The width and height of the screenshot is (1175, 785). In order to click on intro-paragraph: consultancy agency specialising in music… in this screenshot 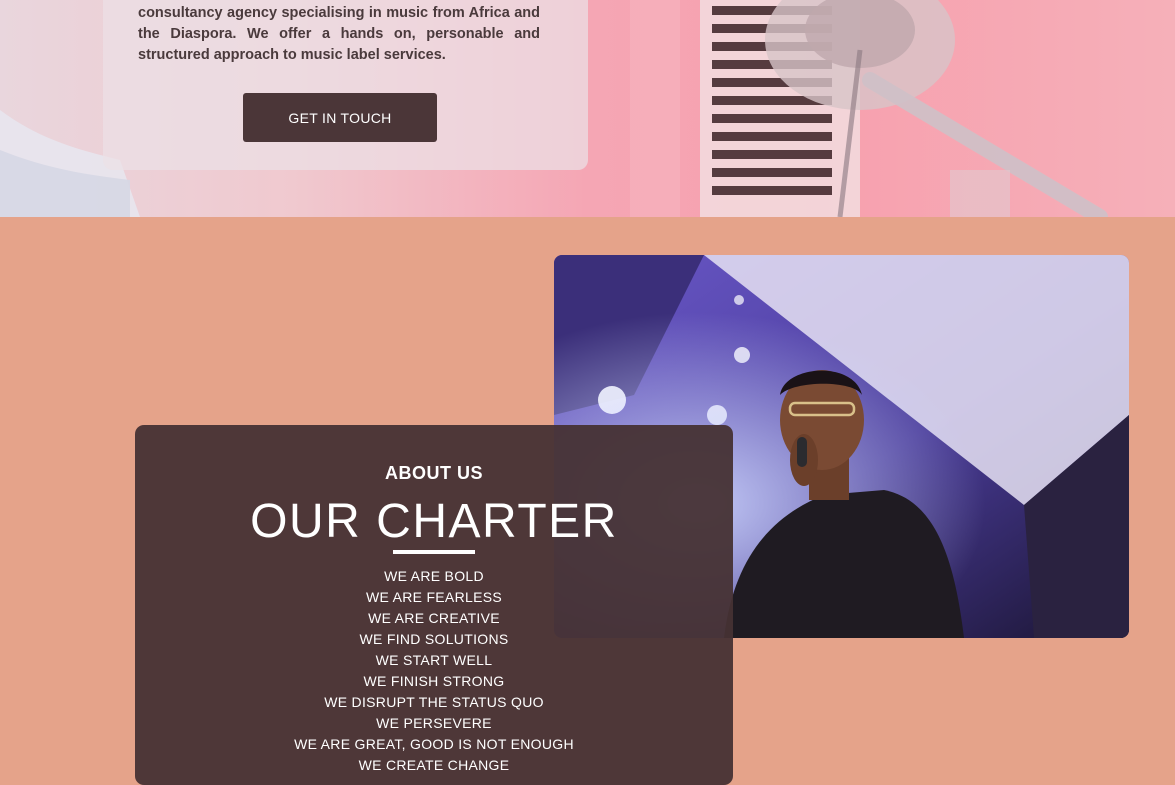, I will do `click(339, 34)`.